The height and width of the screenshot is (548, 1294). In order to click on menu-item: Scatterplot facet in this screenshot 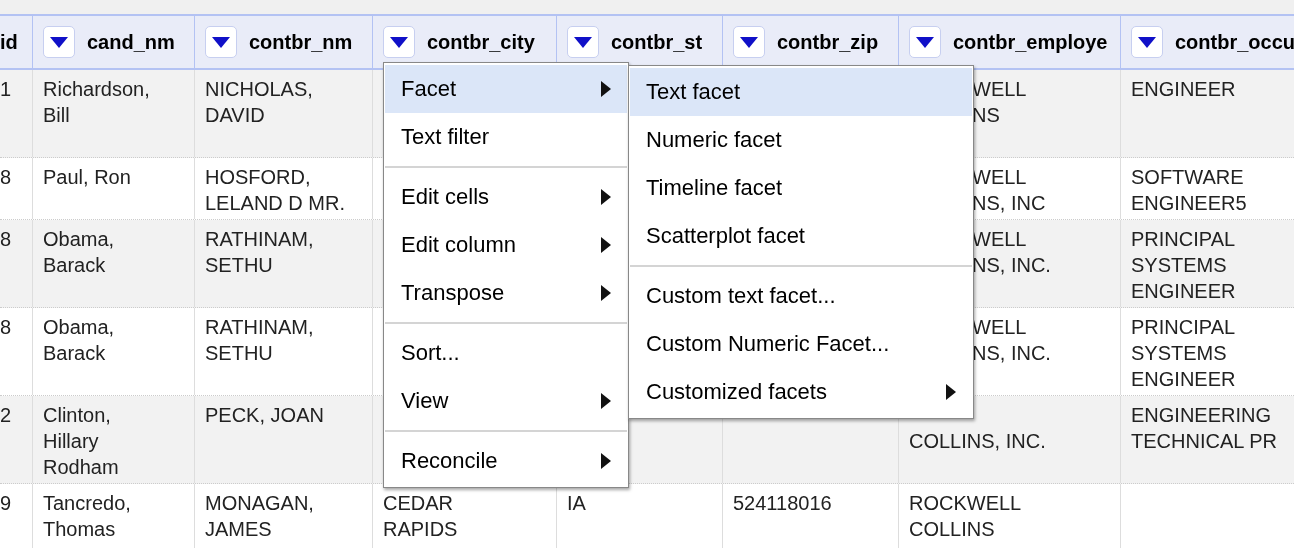, I will do `click(801, 236)`.